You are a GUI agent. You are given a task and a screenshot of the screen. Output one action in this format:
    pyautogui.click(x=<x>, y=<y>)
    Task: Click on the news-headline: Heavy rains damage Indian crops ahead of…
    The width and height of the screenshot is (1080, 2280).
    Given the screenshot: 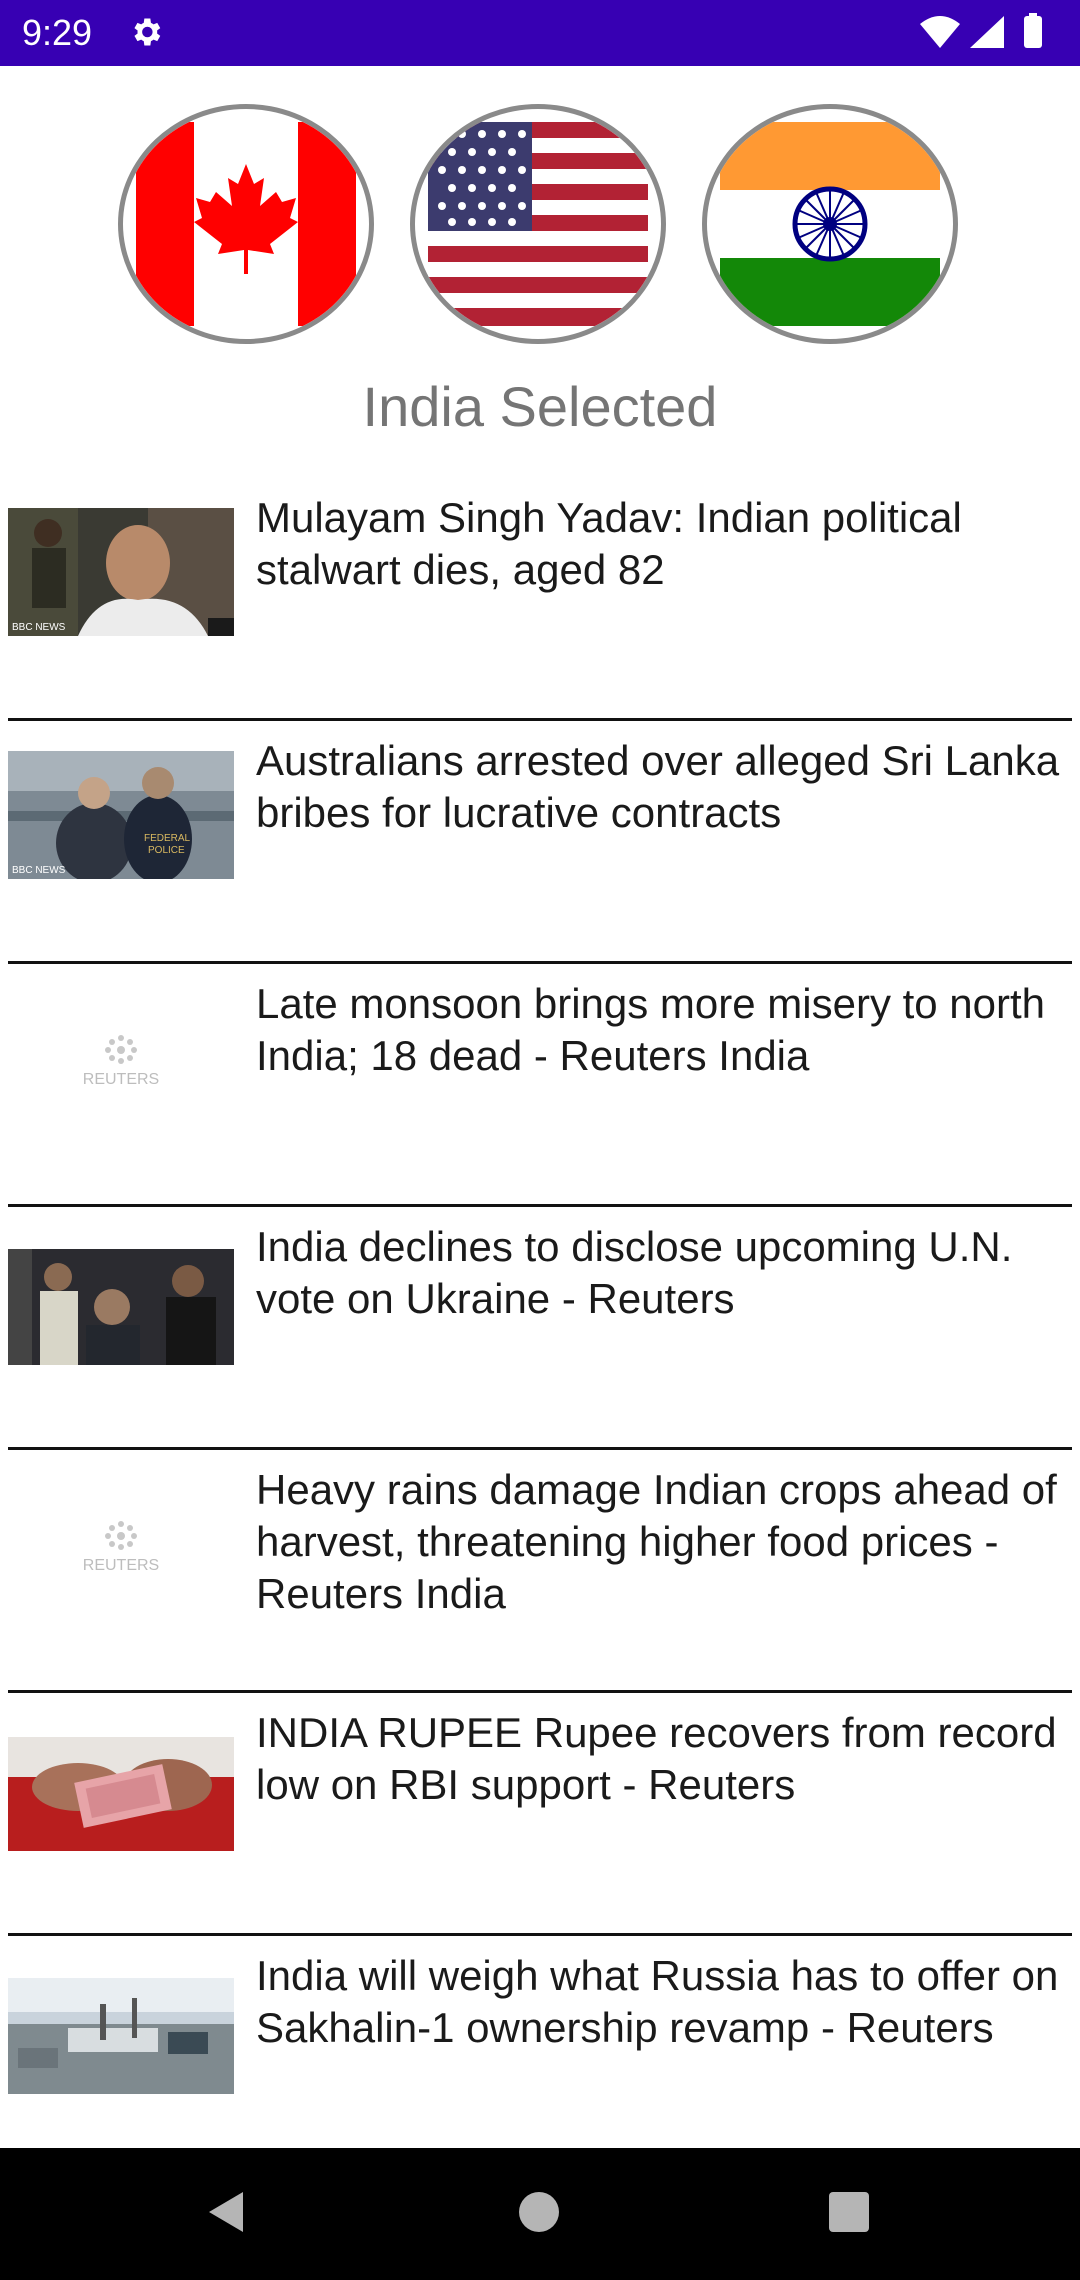 What is the action you would take?
    pyautogui.click(x=656, y=1541)
    